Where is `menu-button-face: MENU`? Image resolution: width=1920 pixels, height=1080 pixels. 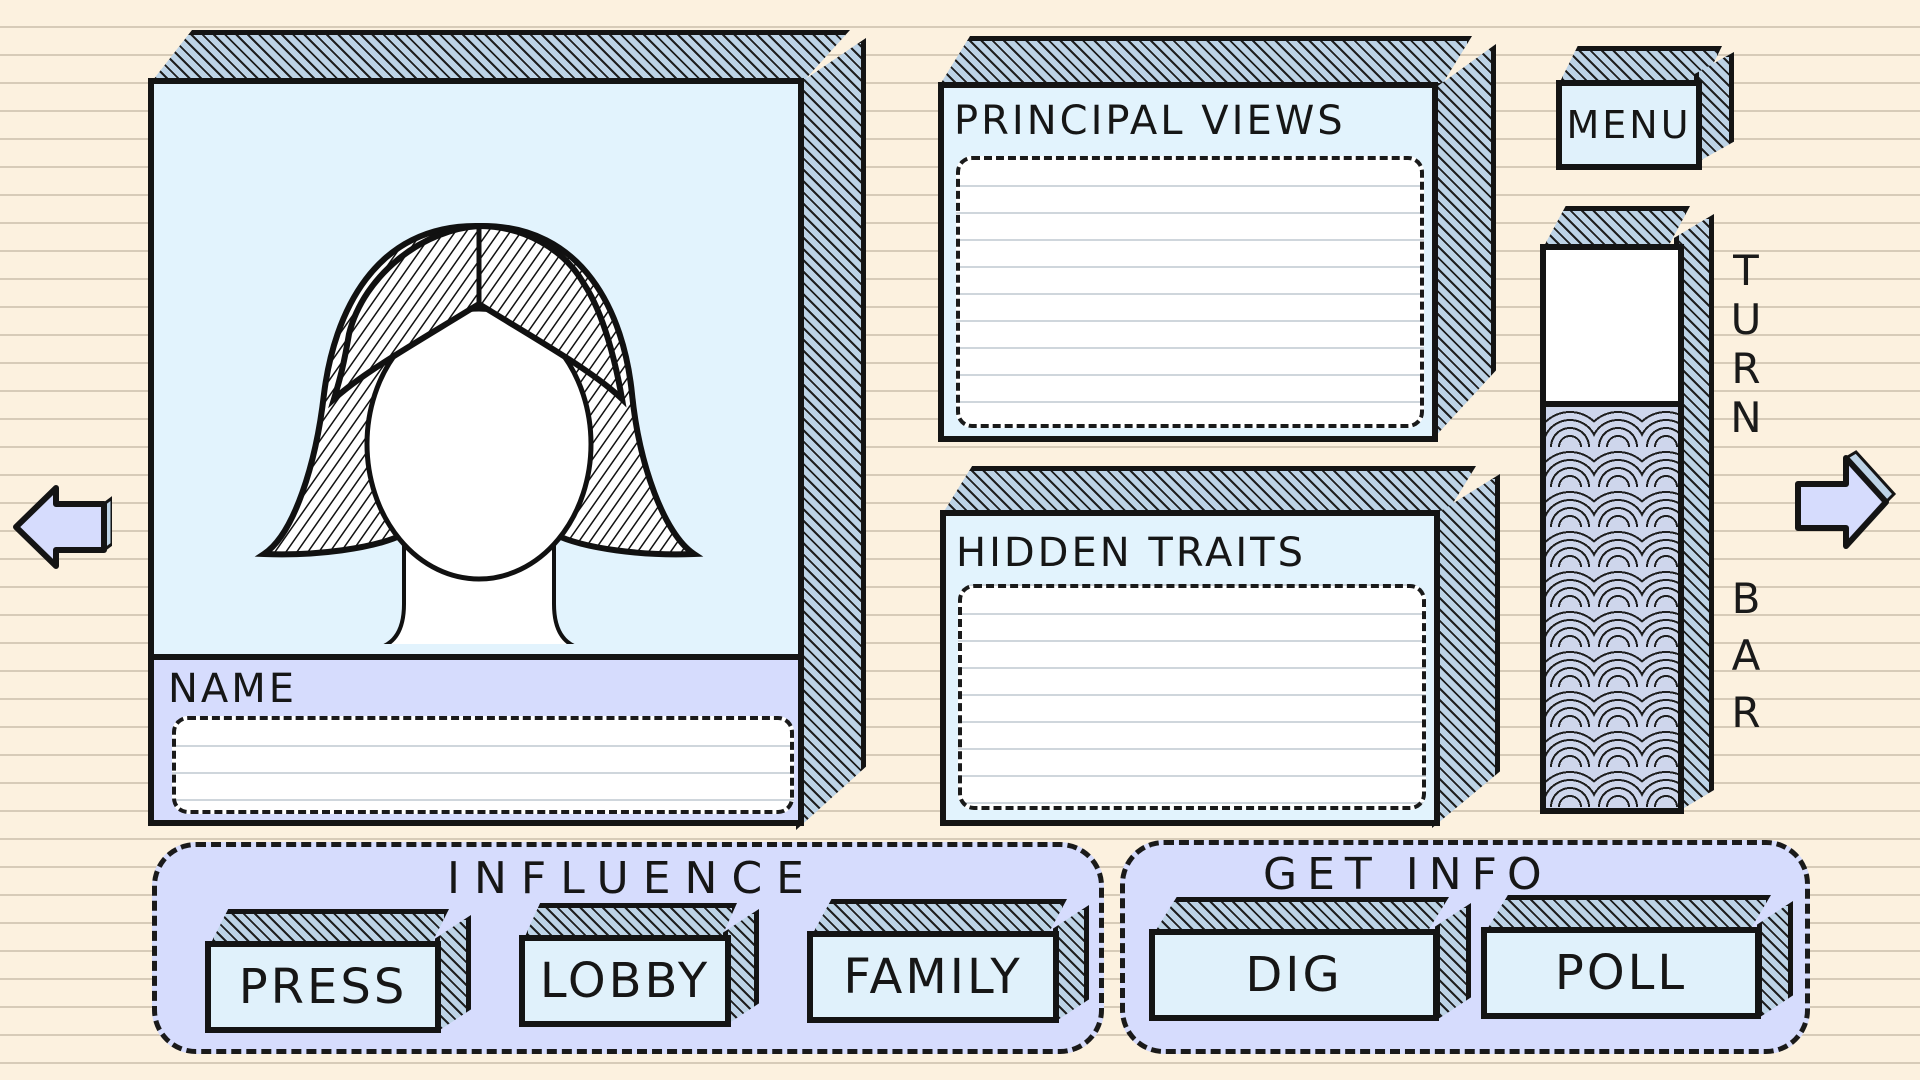
menu-button-face: MENU is located at coordinates (1629, 125).